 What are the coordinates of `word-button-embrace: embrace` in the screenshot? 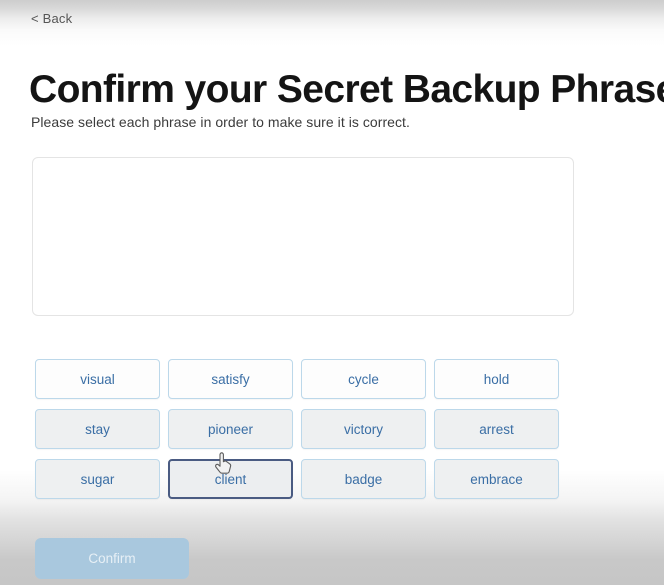 It's located at (496, 479).